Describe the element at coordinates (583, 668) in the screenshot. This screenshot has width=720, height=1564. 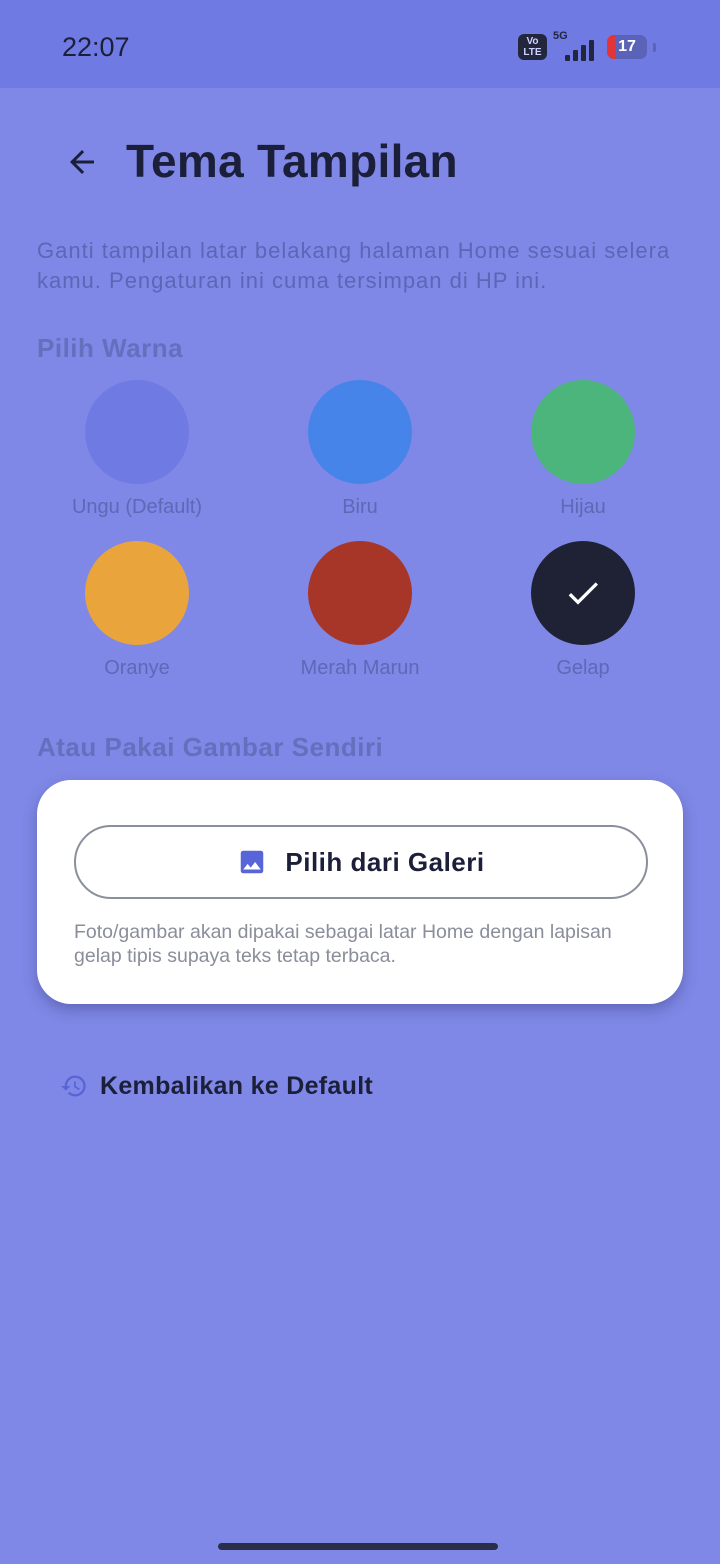
I see `color-label-gelap: Gelap` at that location.